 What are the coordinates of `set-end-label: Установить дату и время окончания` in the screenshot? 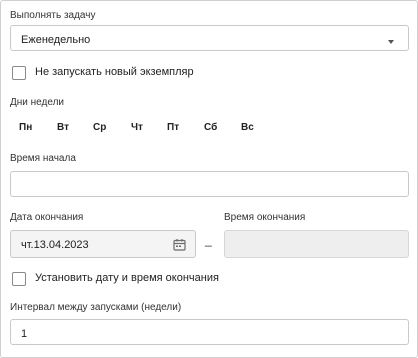 It's located at (127, 278).